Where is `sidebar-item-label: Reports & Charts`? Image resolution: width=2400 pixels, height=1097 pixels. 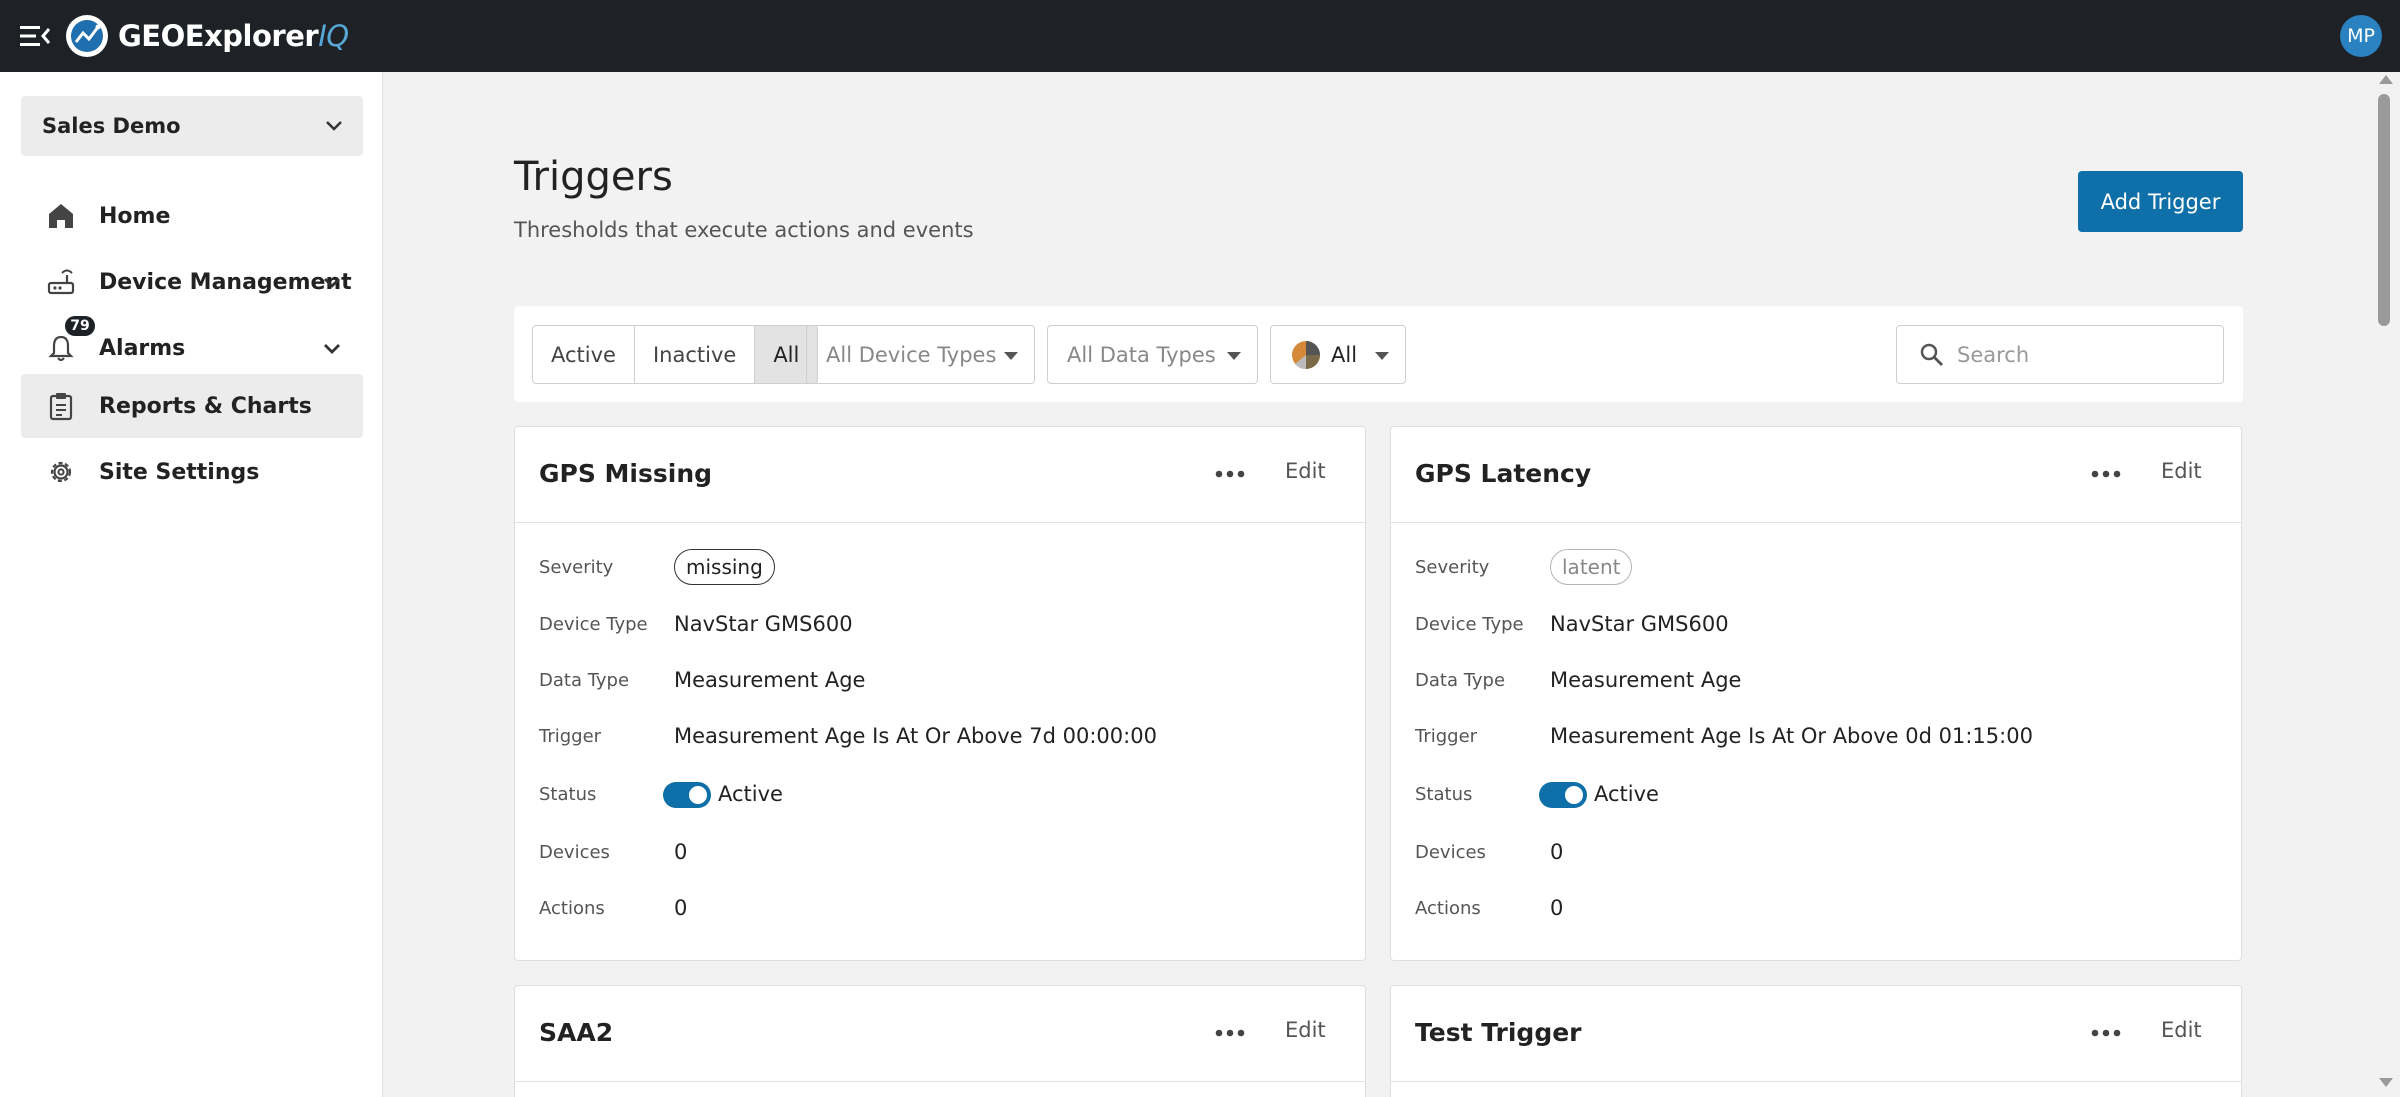
sidebar-item-label: Reports & Charts is located at coordinates (205, 406).